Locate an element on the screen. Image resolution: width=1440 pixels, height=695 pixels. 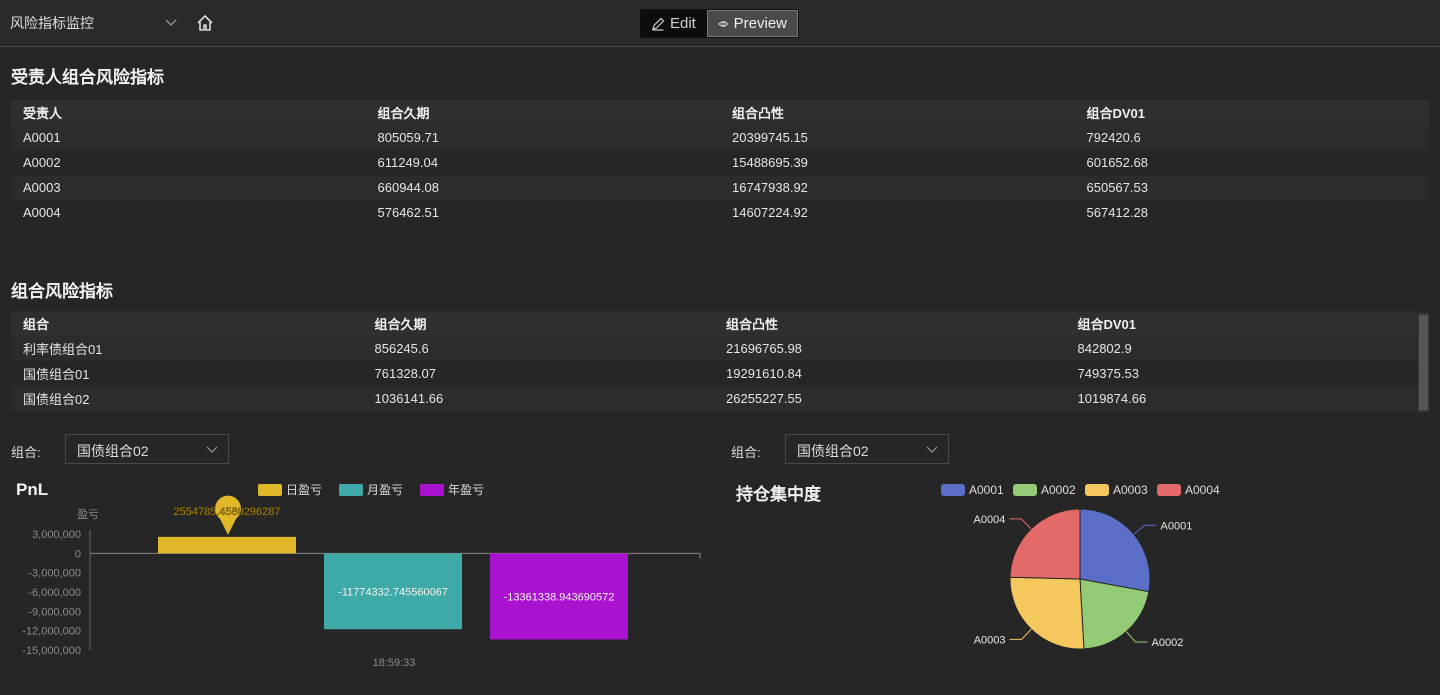
legend-label: 年盈亏 is located at coordinates (466, 490).